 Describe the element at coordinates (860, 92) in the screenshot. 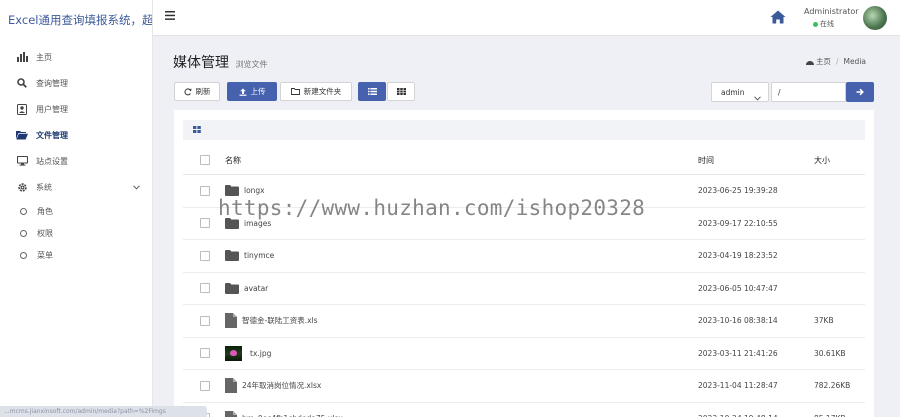

I see `go-button` at that location.